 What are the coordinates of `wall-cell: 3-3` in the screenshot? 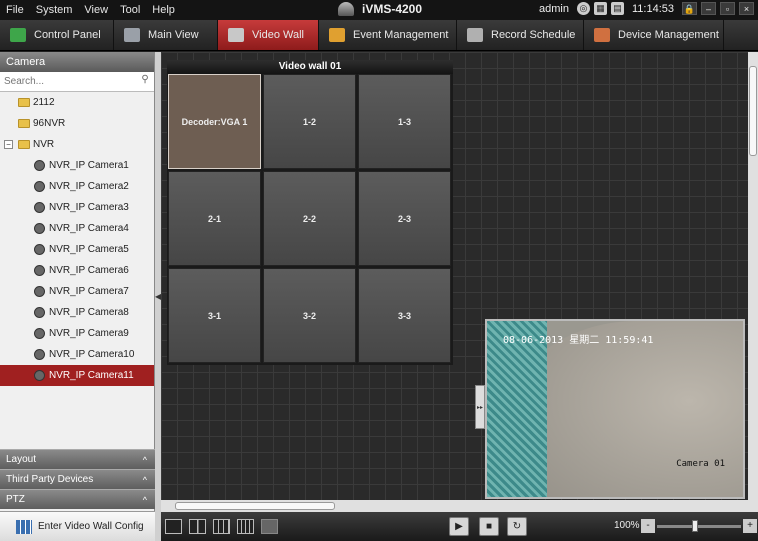 It's located at (404, 315).